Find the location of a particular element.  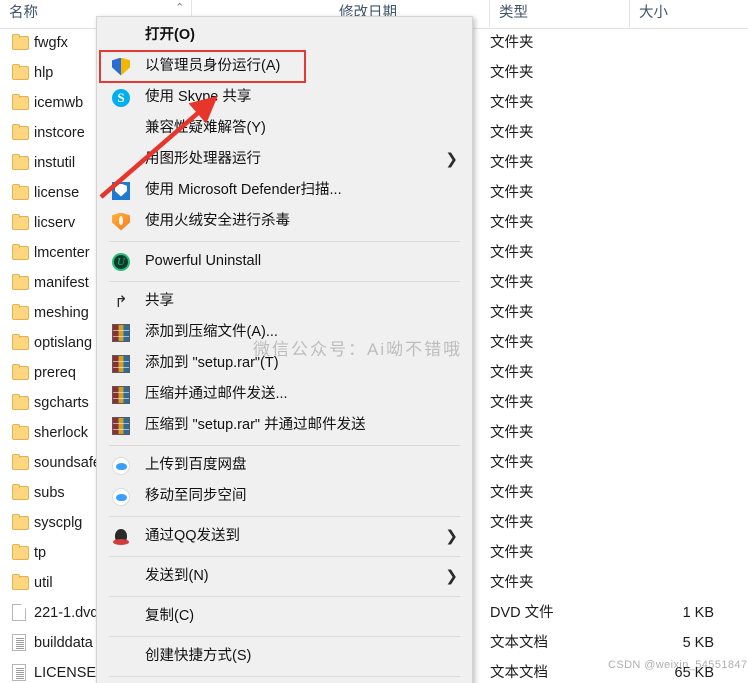

sort-ascending-icon: ⌃ is located at coordinates (180, 8).